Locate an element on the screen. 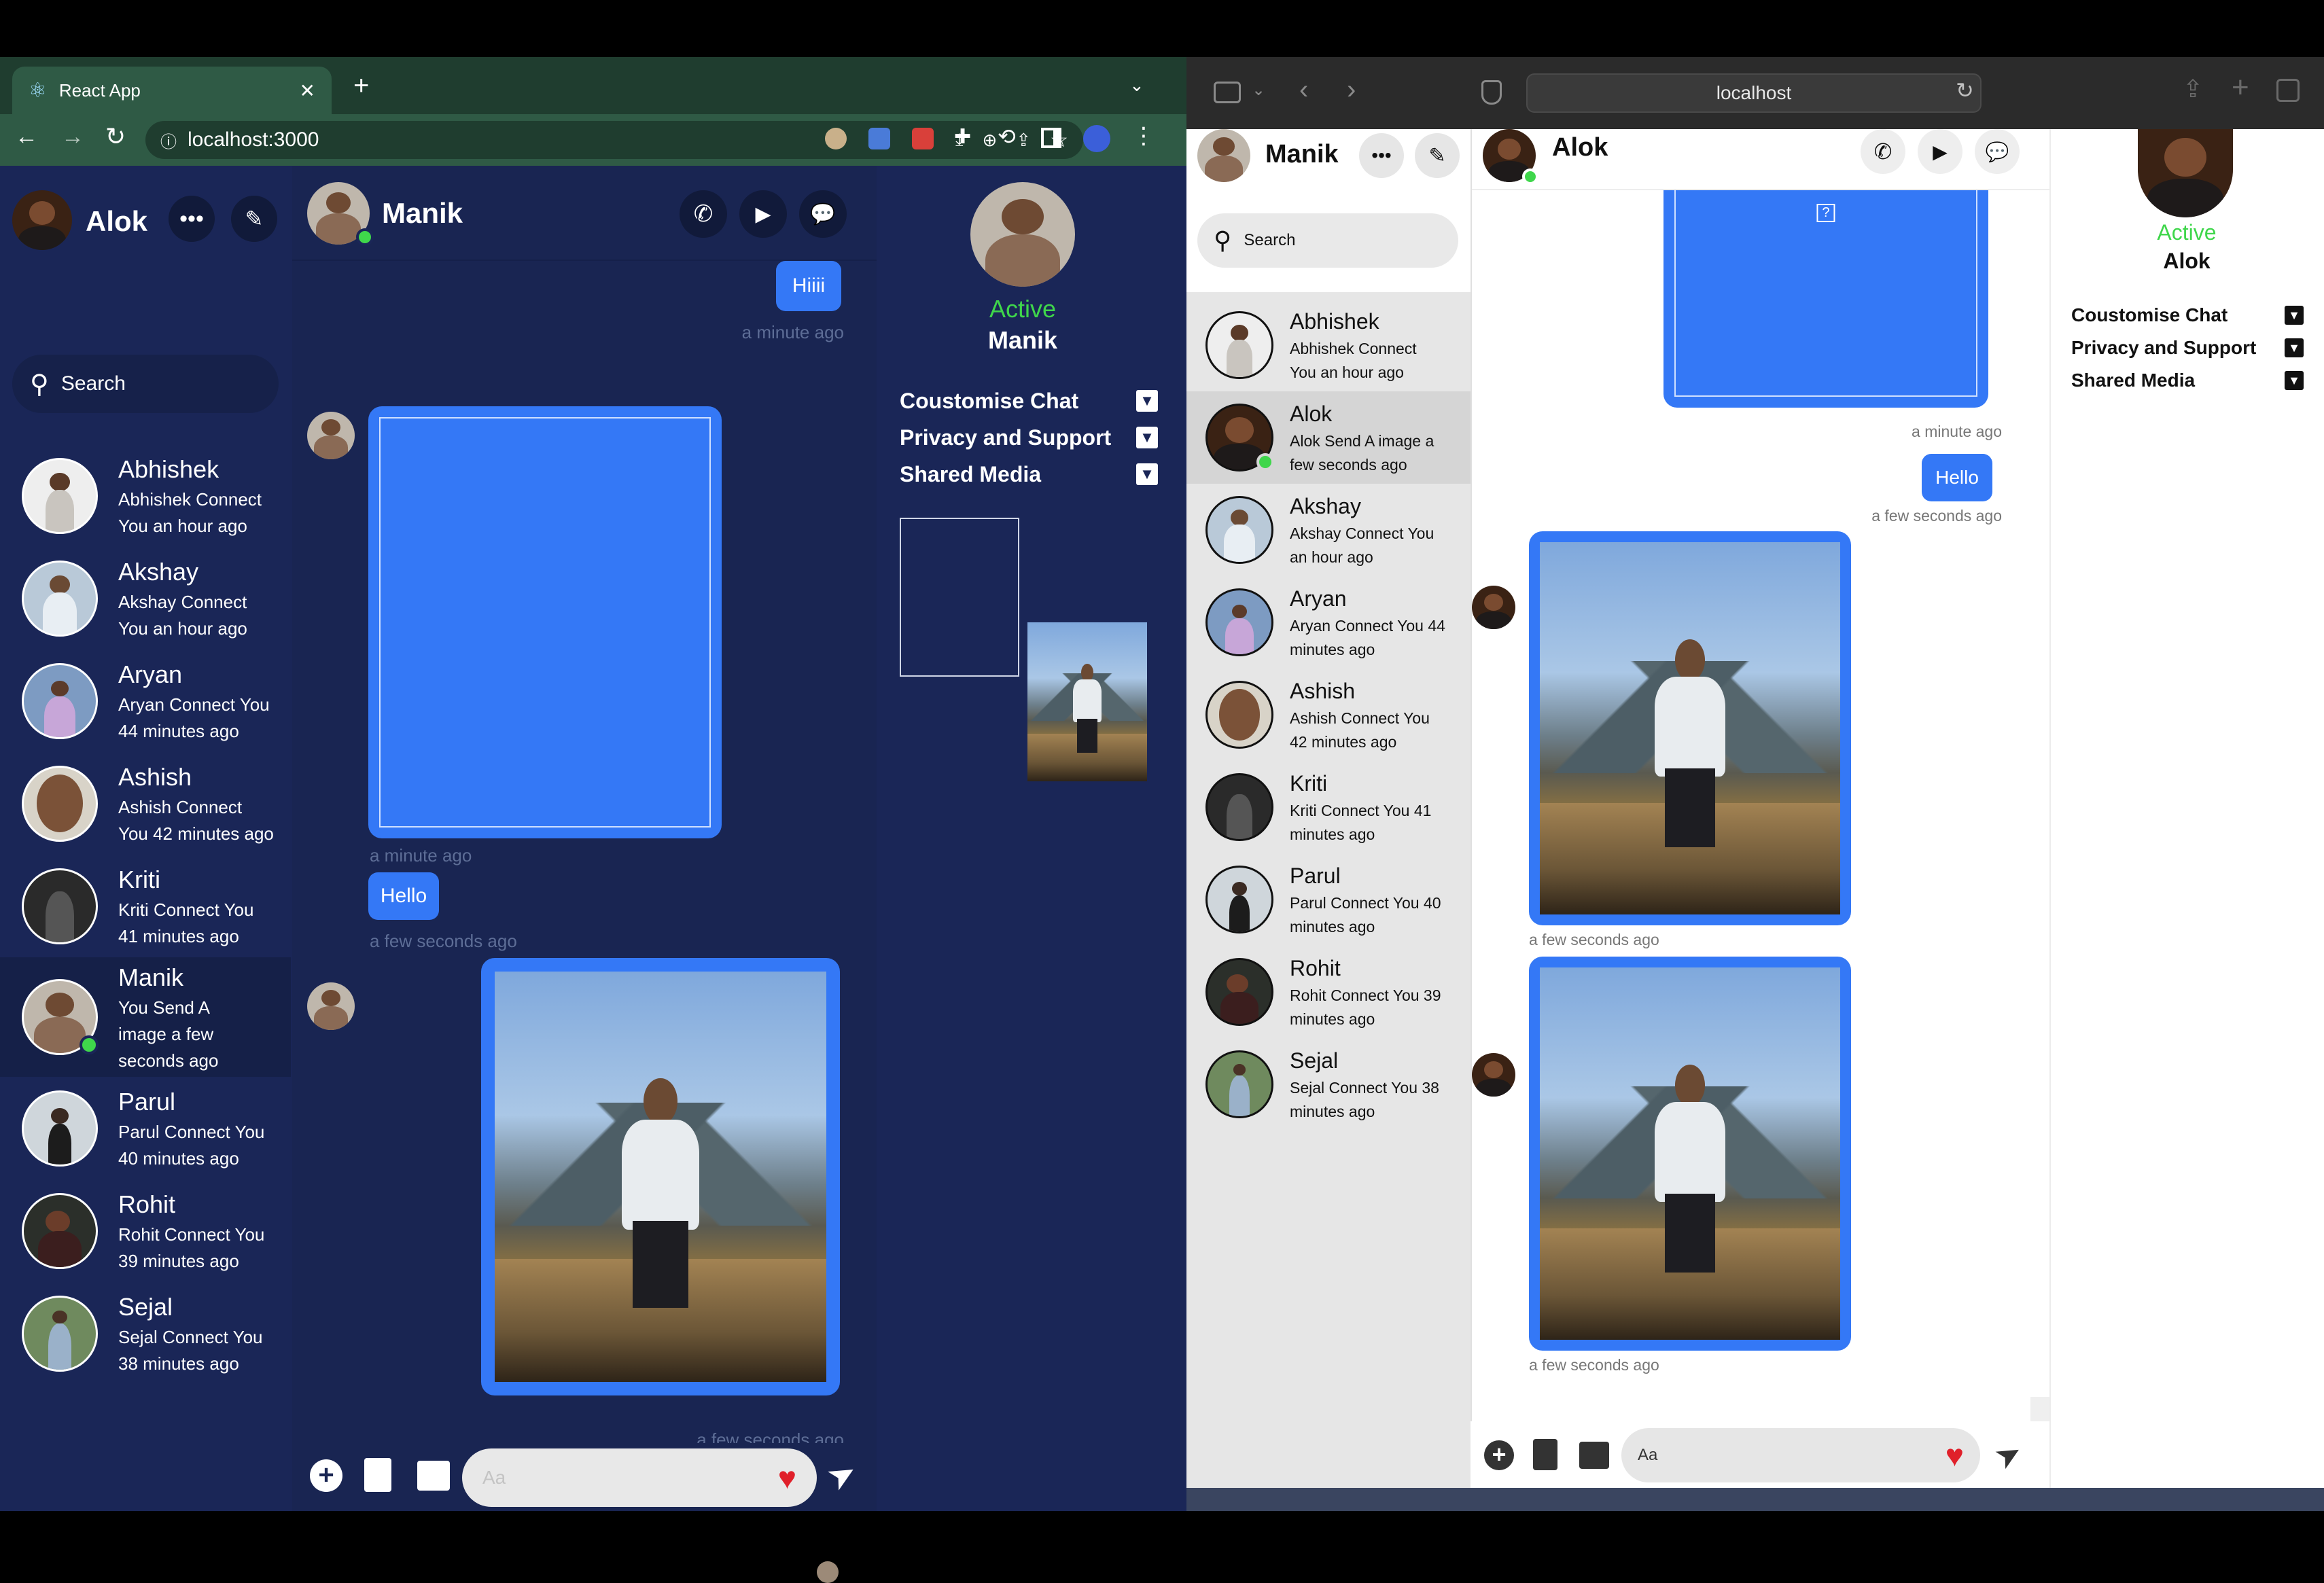  address-bar: ⓘ localhost:3000 ⤓ ⊕ ⇪ ☆ is located at coordinates (614, 140).